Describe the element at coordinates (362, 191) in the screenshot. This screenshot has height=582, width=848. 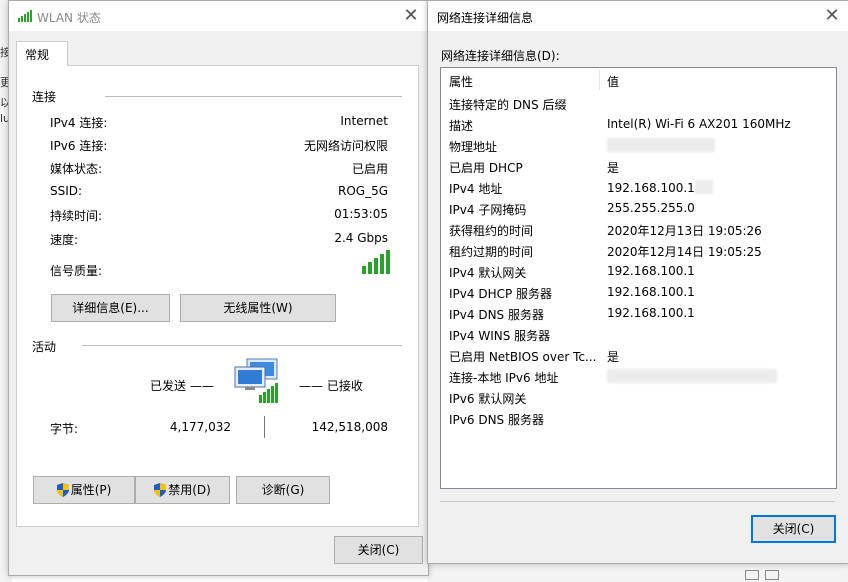
I see `ssid-value: ROG_5G` at that location.